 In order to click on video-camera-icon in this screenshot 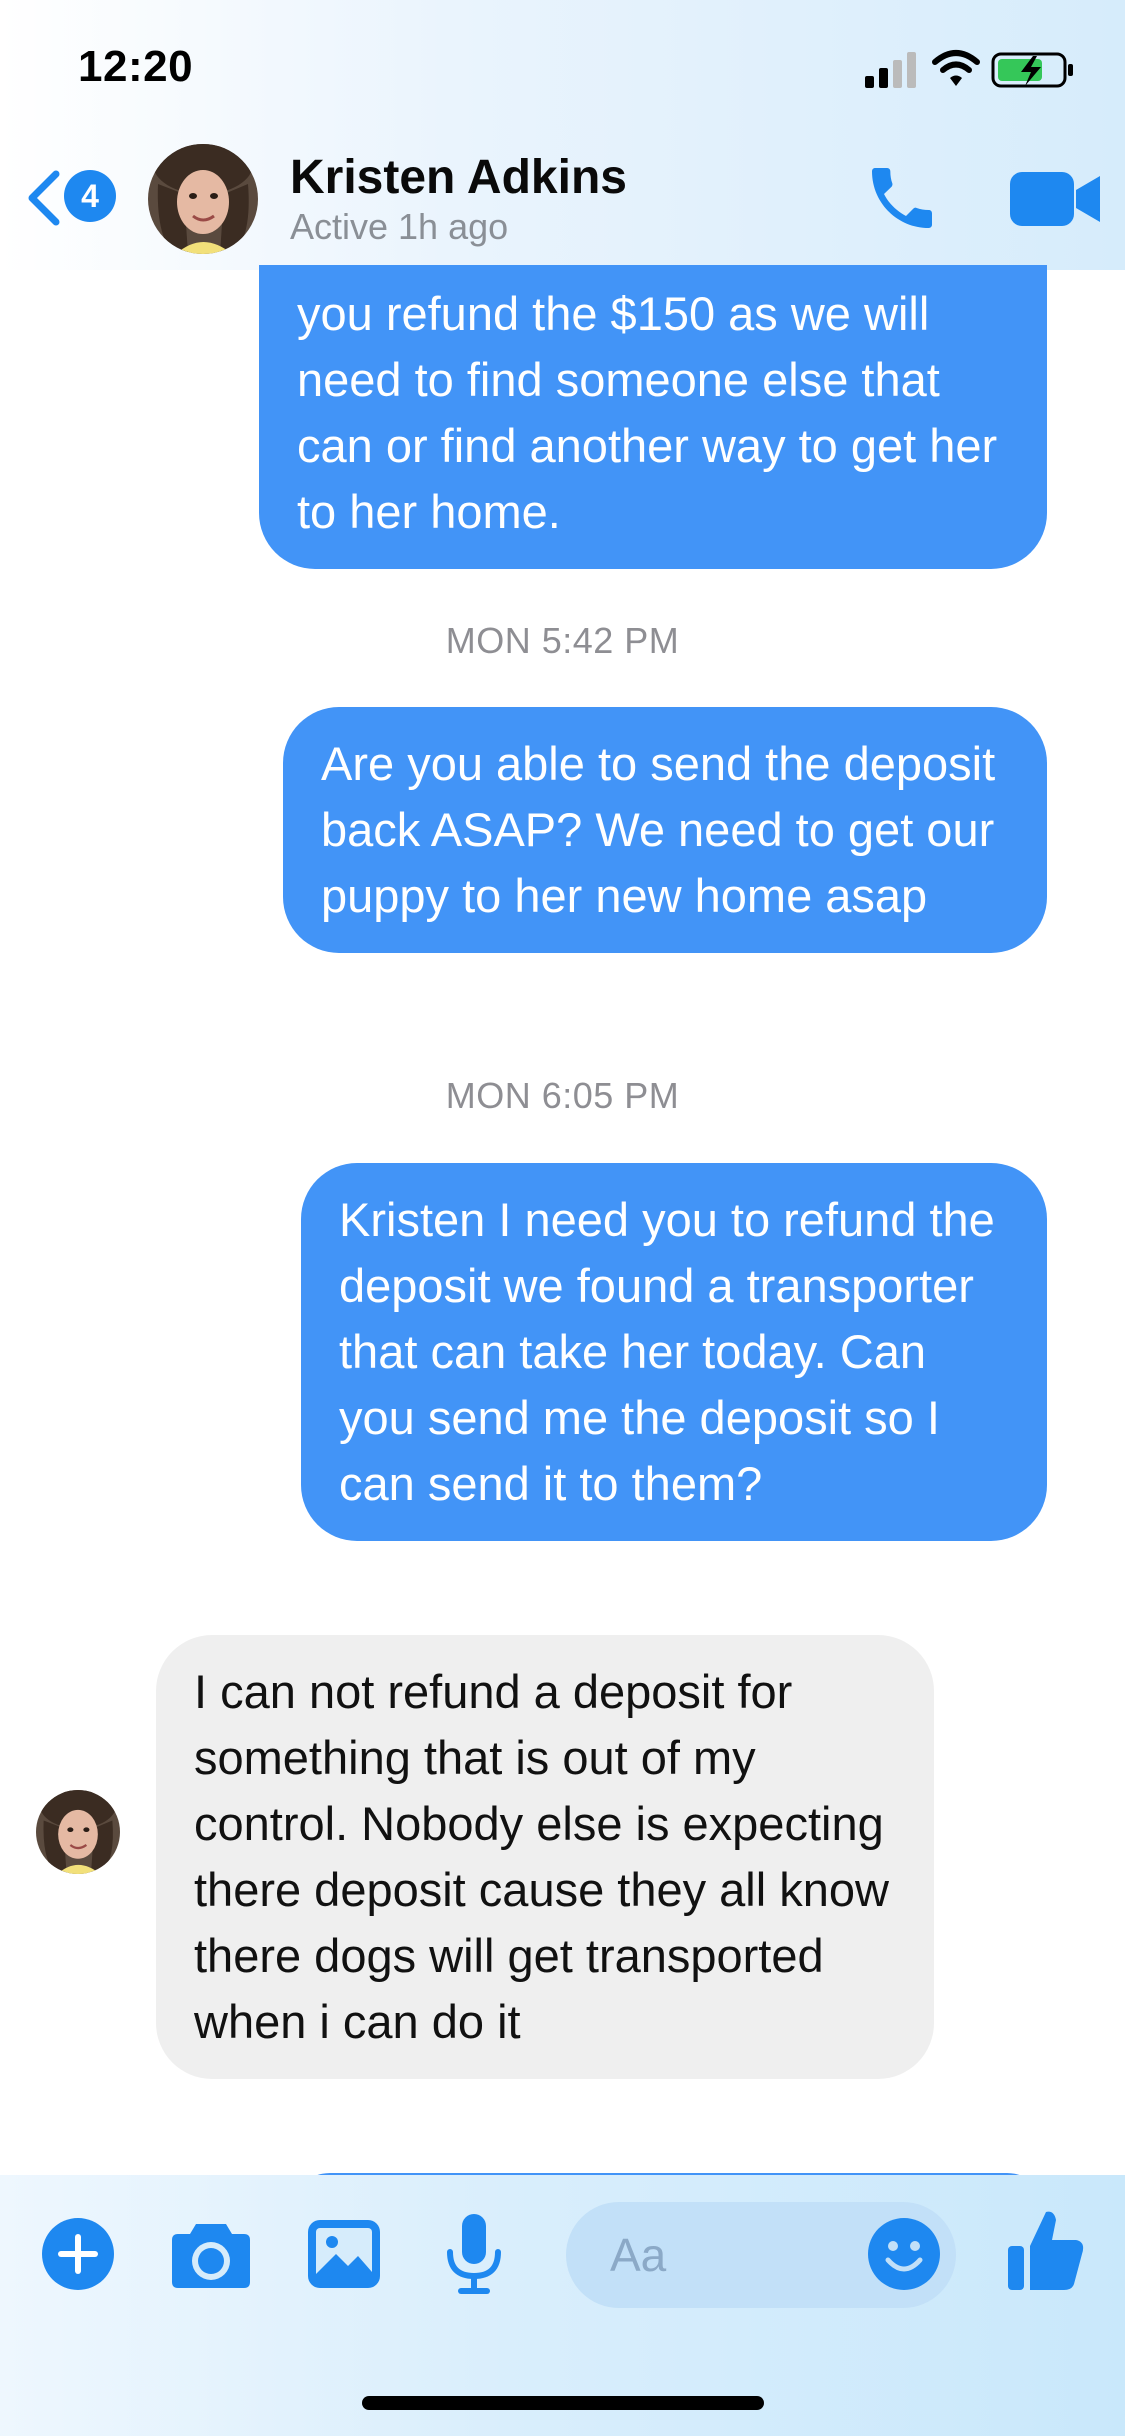, I will do `click(1055, 199)`.